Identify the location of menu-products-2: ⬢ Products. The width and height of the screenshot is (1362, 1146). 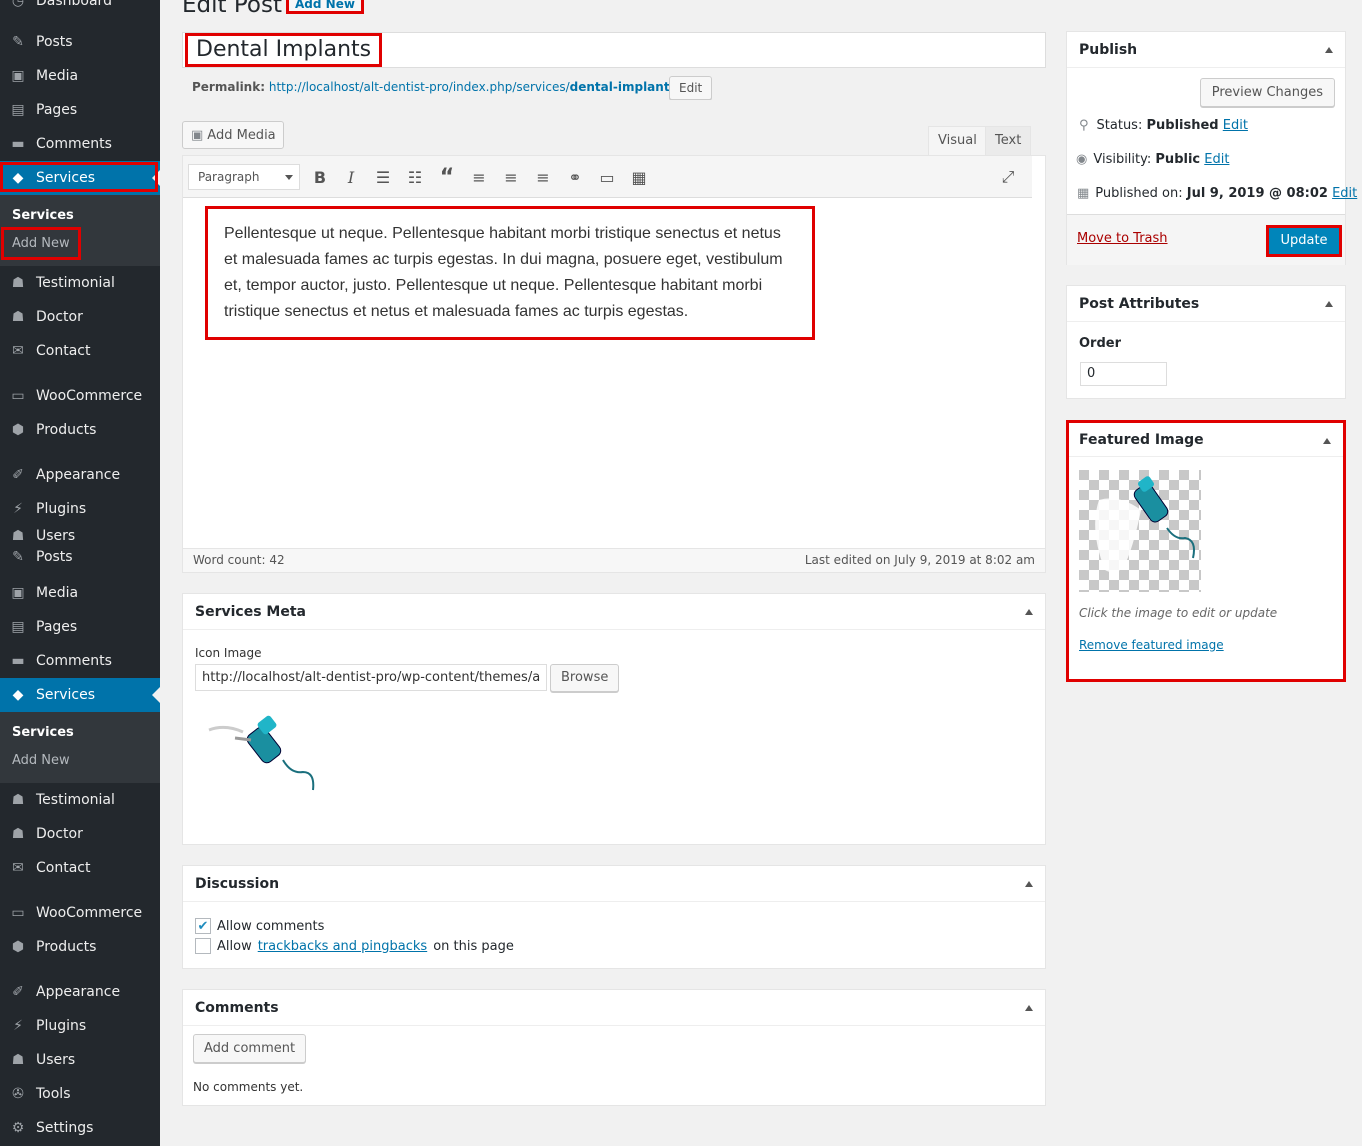
(80, 947).